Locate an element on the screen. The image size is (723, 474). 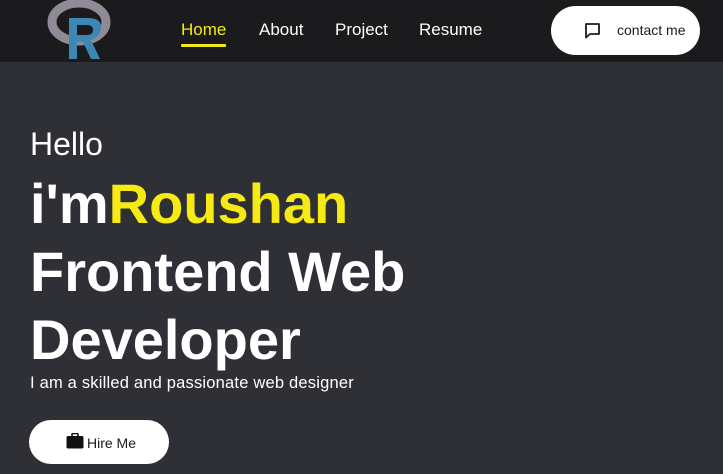
nav-label-project: Project is located at coordinates (361, 29).